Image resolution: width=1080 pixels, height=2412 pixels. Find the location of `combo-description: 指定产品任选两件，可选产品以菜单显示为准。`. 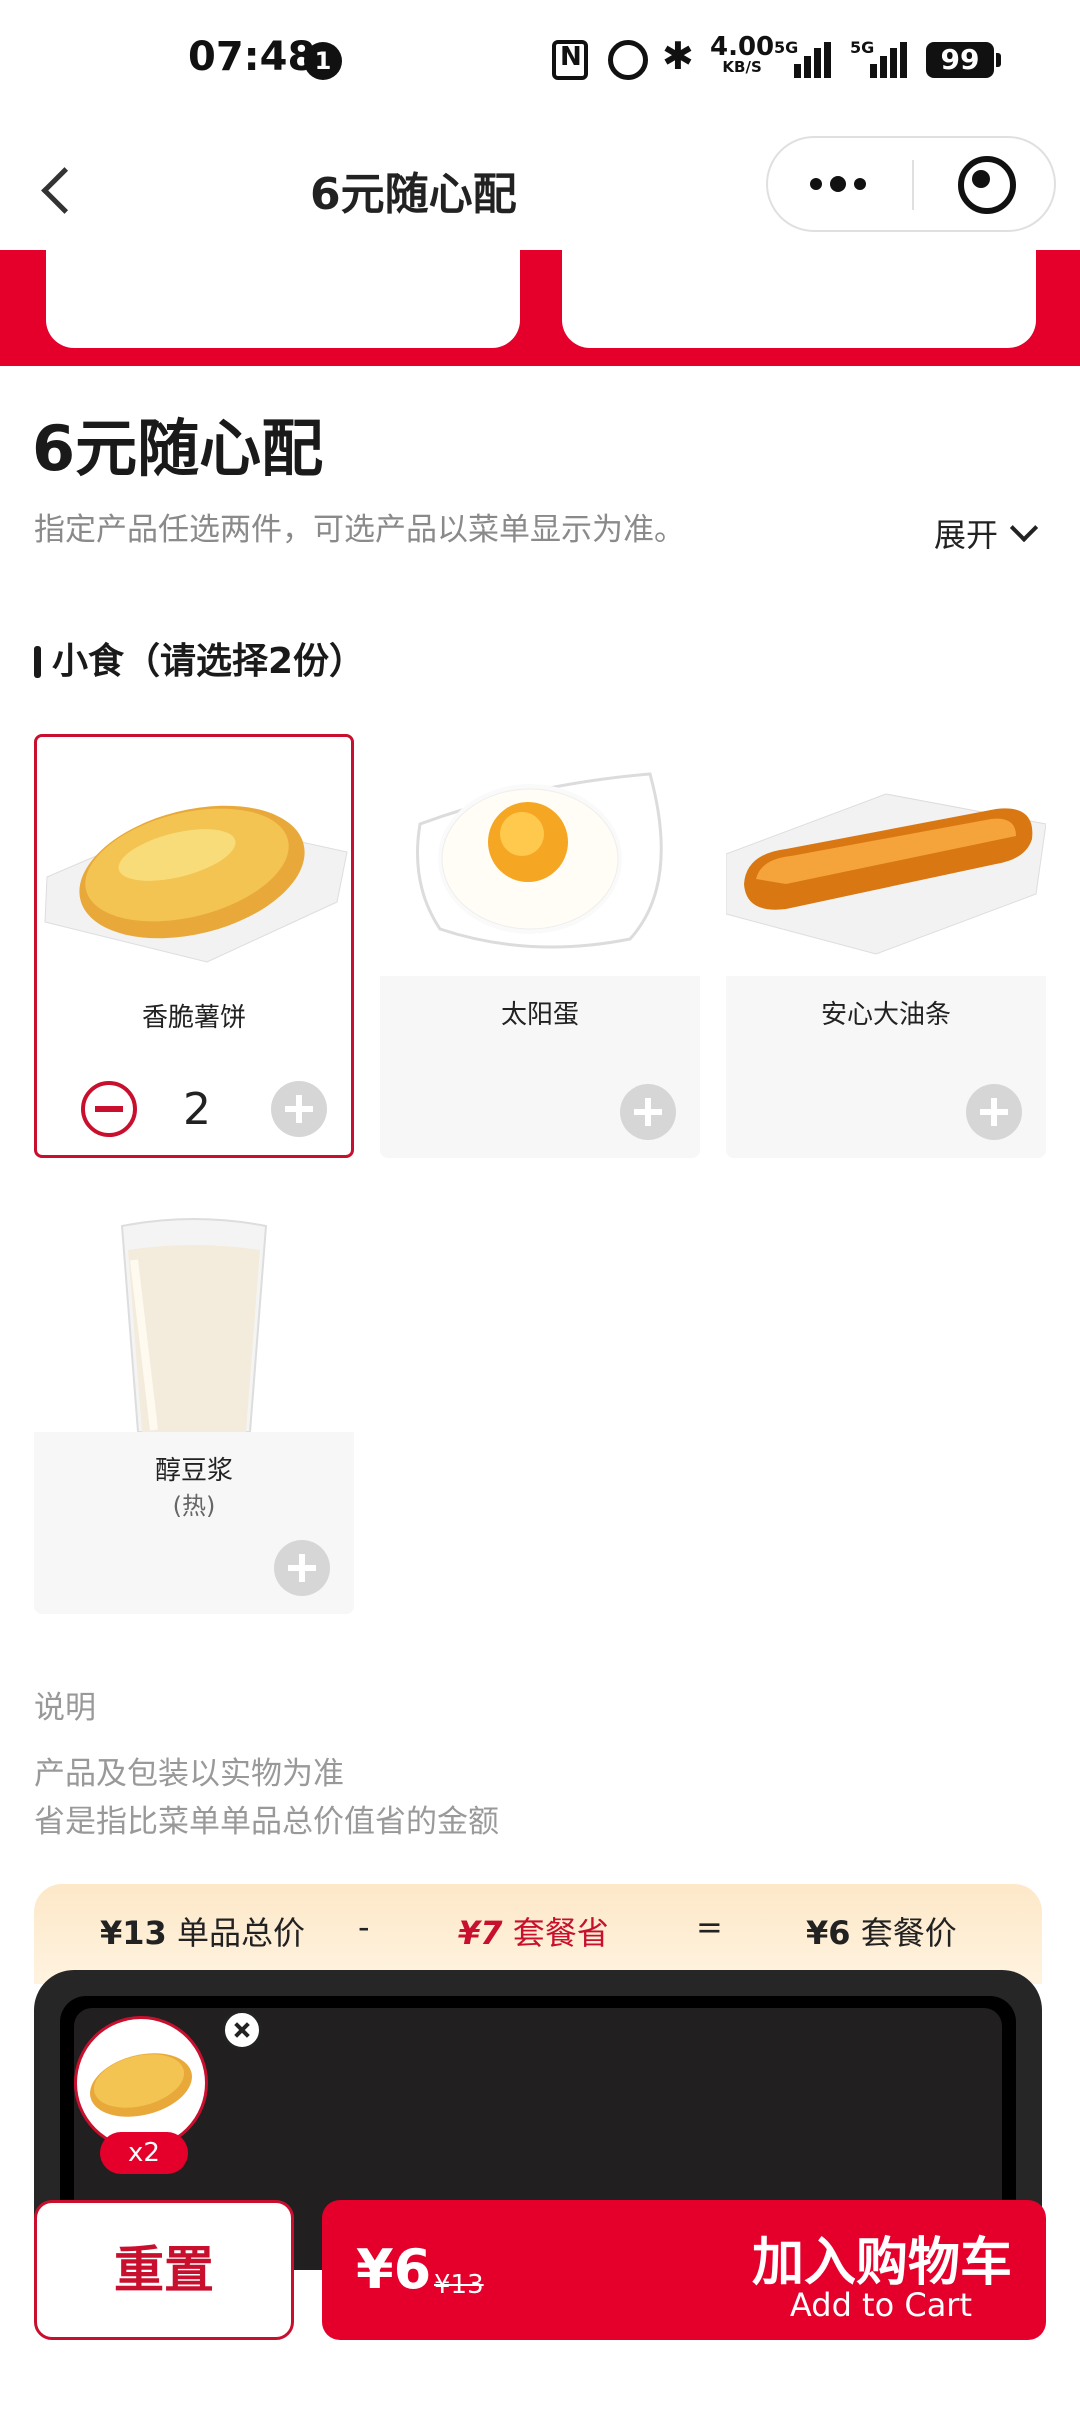

combo-description: 指定产品任选两件，可选产品以菜单显示为准。 is located at coordinates (359, 530).